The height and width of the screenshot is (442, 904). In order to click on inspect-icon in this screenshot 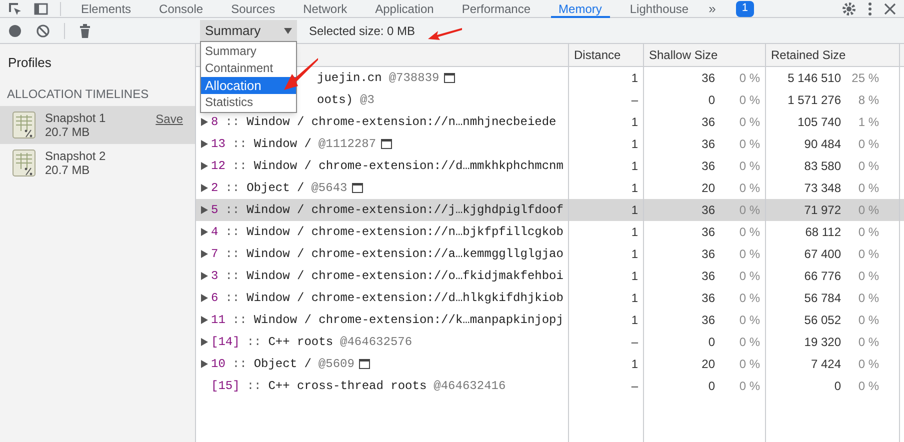, I will do `click(15, 9)`.